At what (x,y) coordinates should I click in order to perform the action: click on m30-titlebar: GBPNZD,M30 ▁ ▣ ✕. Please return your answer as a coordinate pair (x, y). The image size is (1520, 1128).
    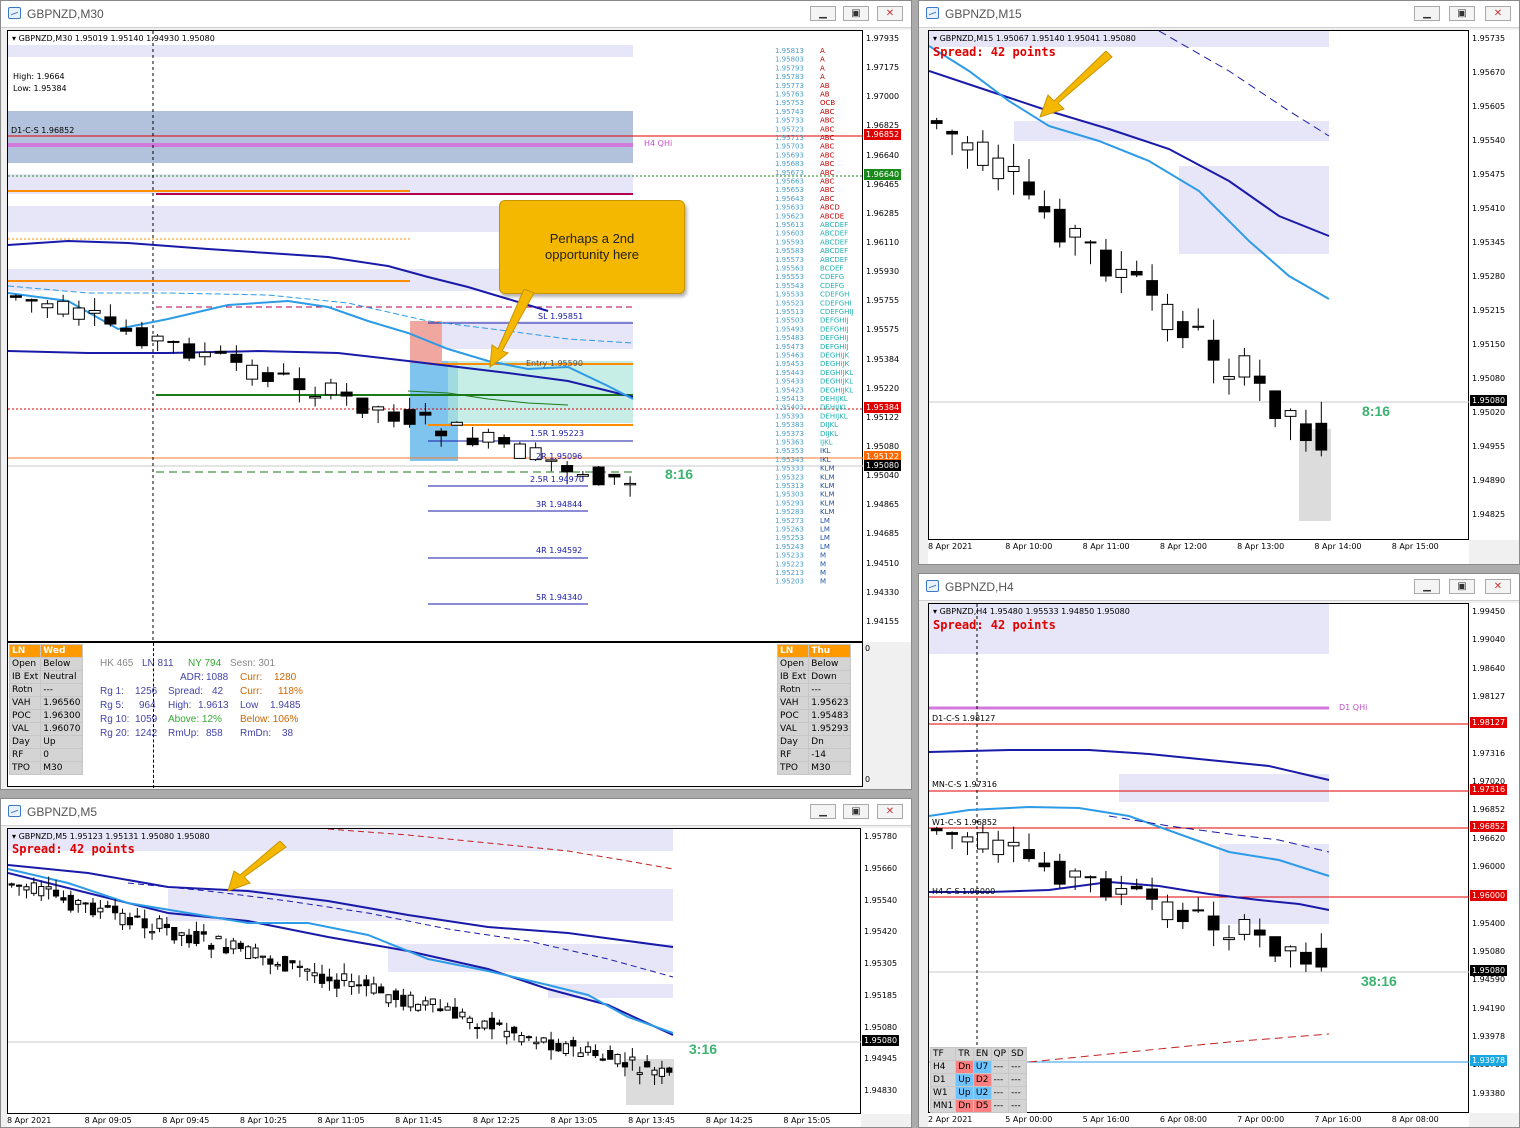
    Looking at the image, I should click on (456, 14).